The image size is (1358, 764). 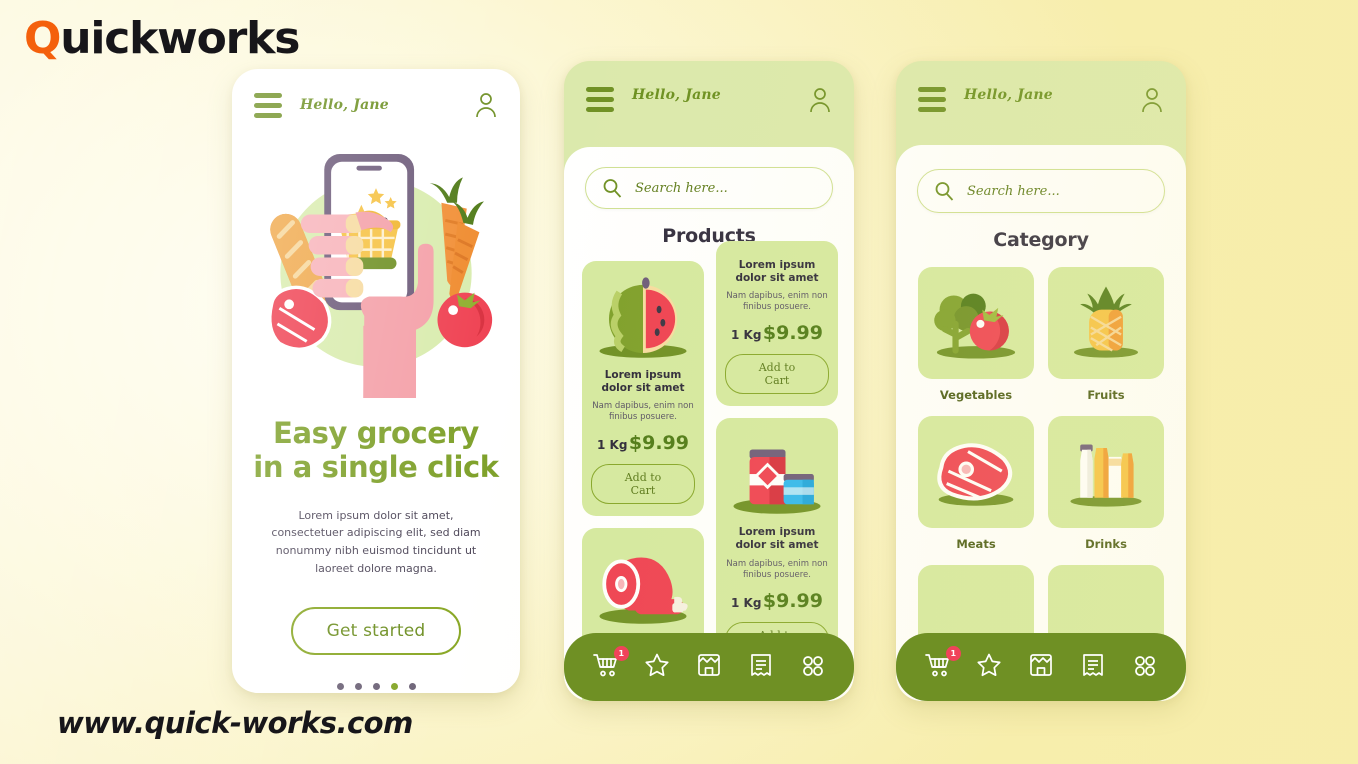 I want to click on brand-logo: Quickworks, so click(x=162, y=38).